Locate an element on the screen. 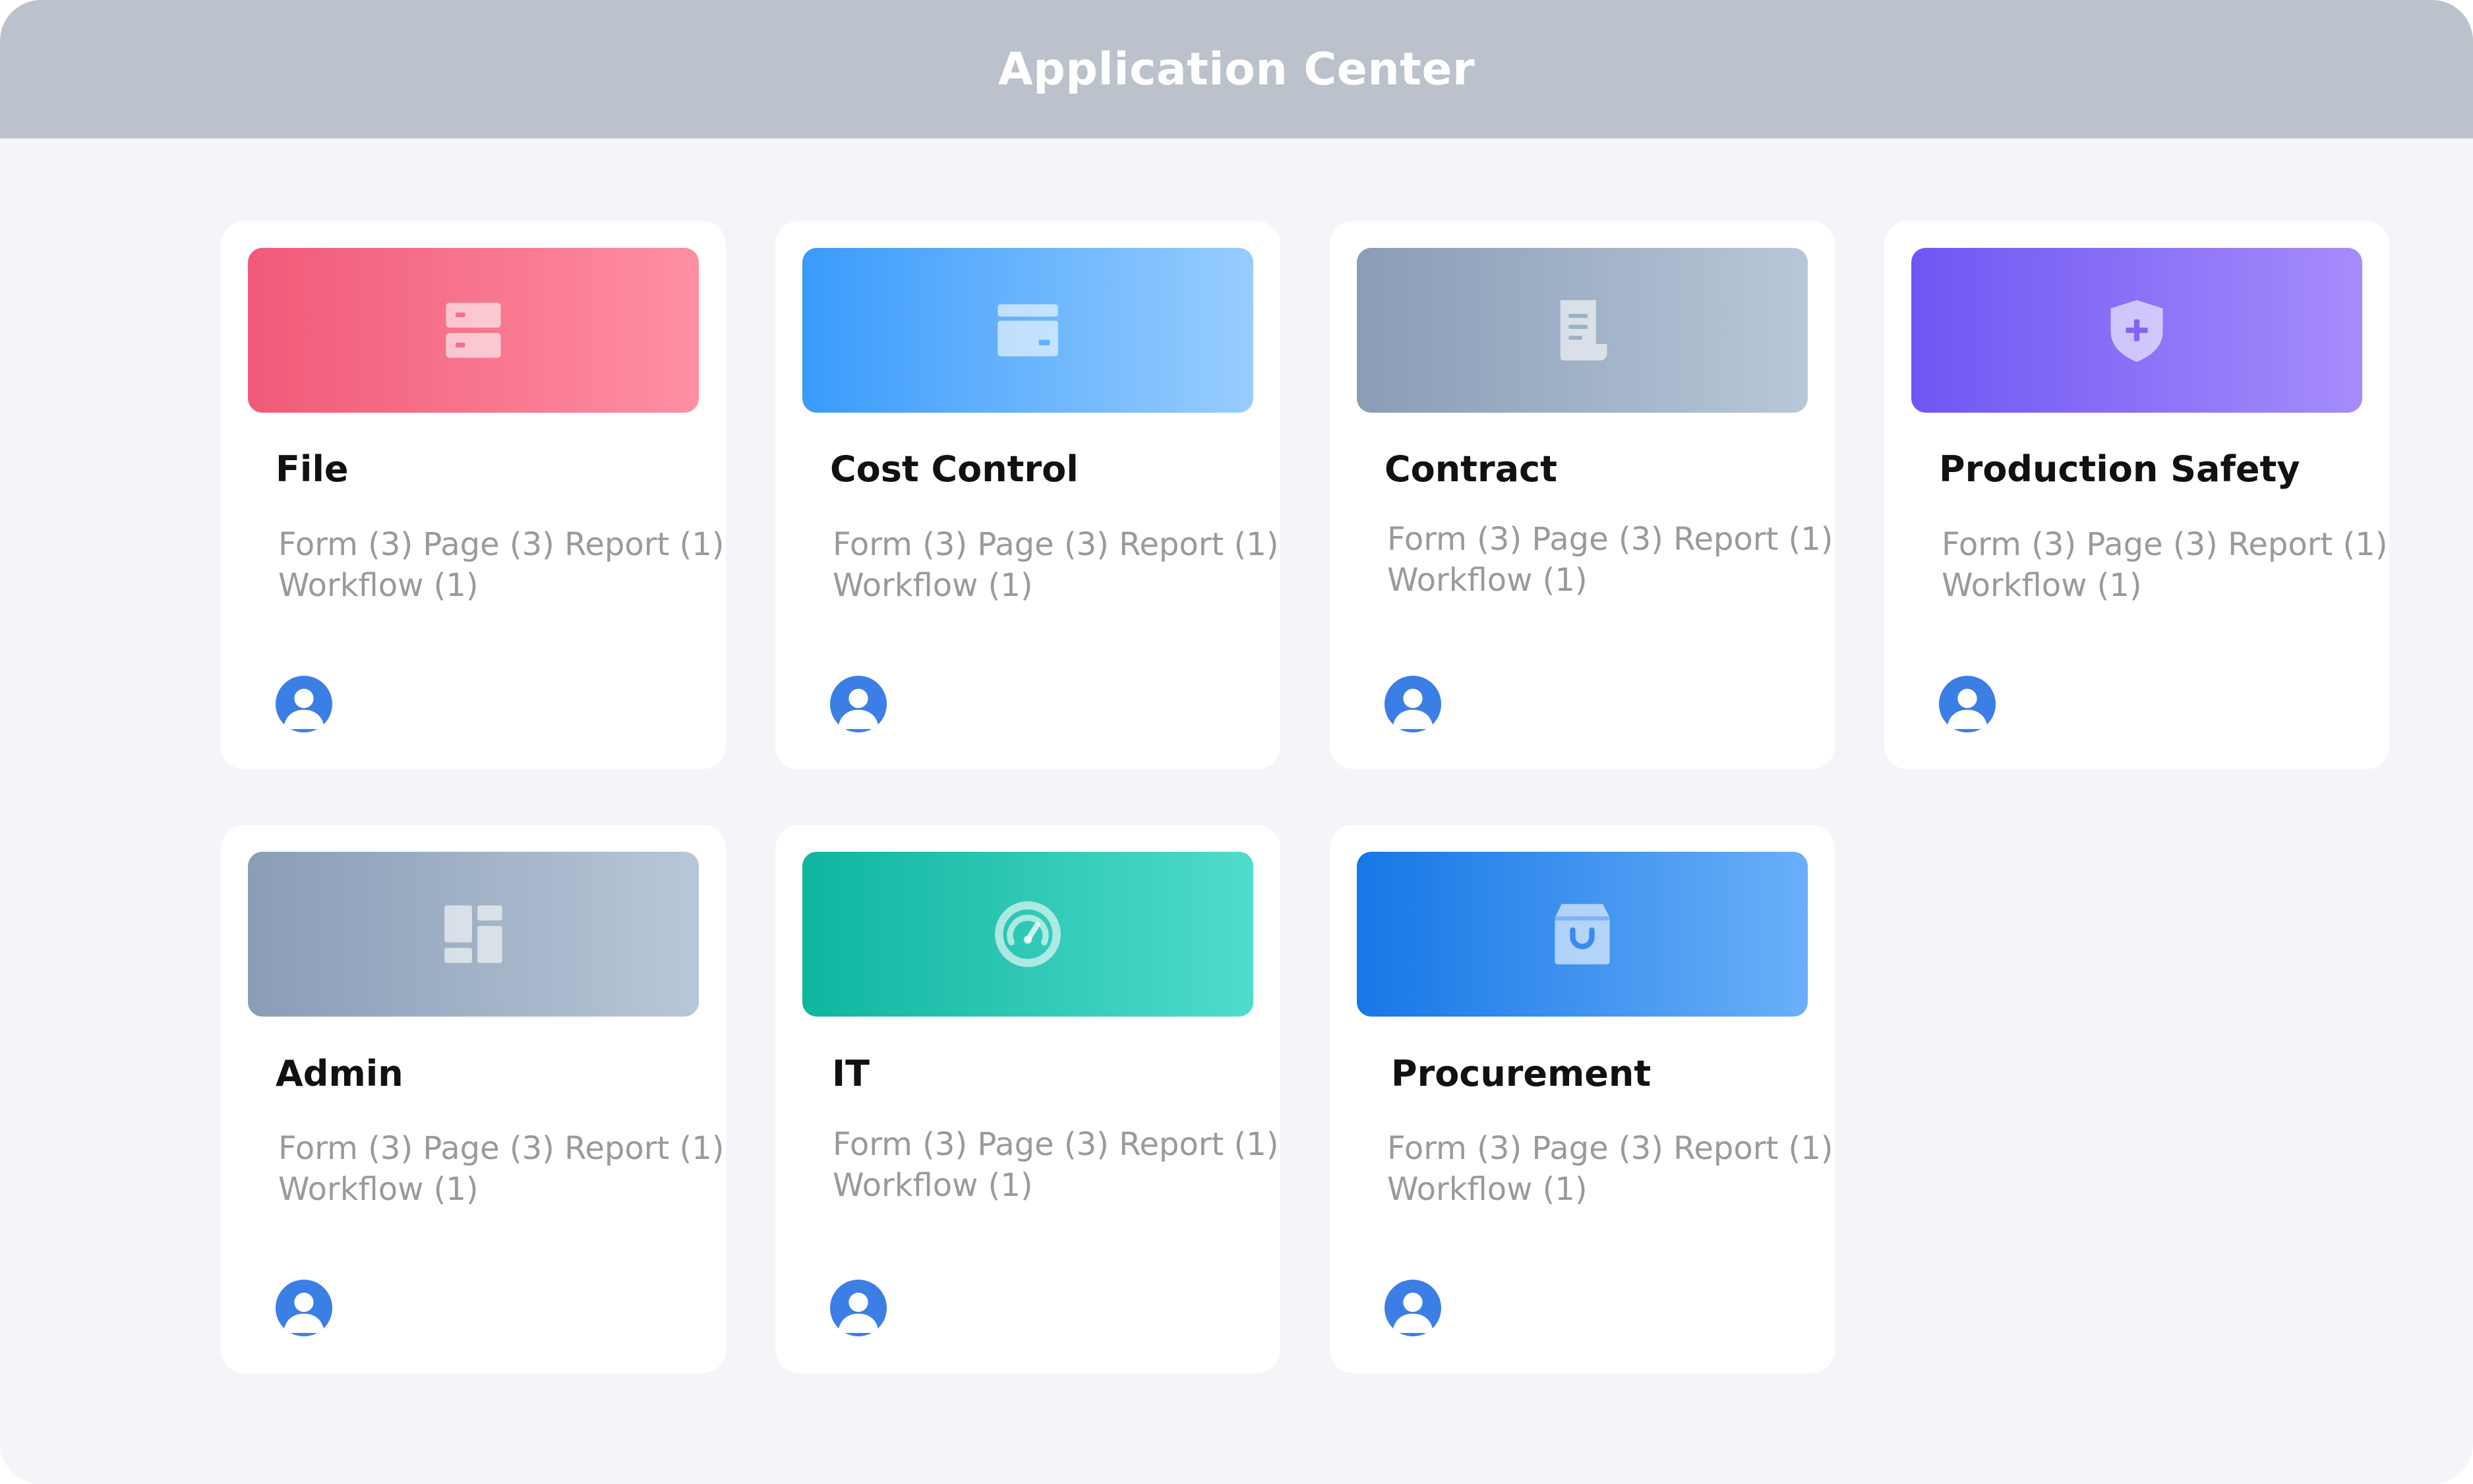  shopping-bag-icon is located at coordinates (1582, 934).